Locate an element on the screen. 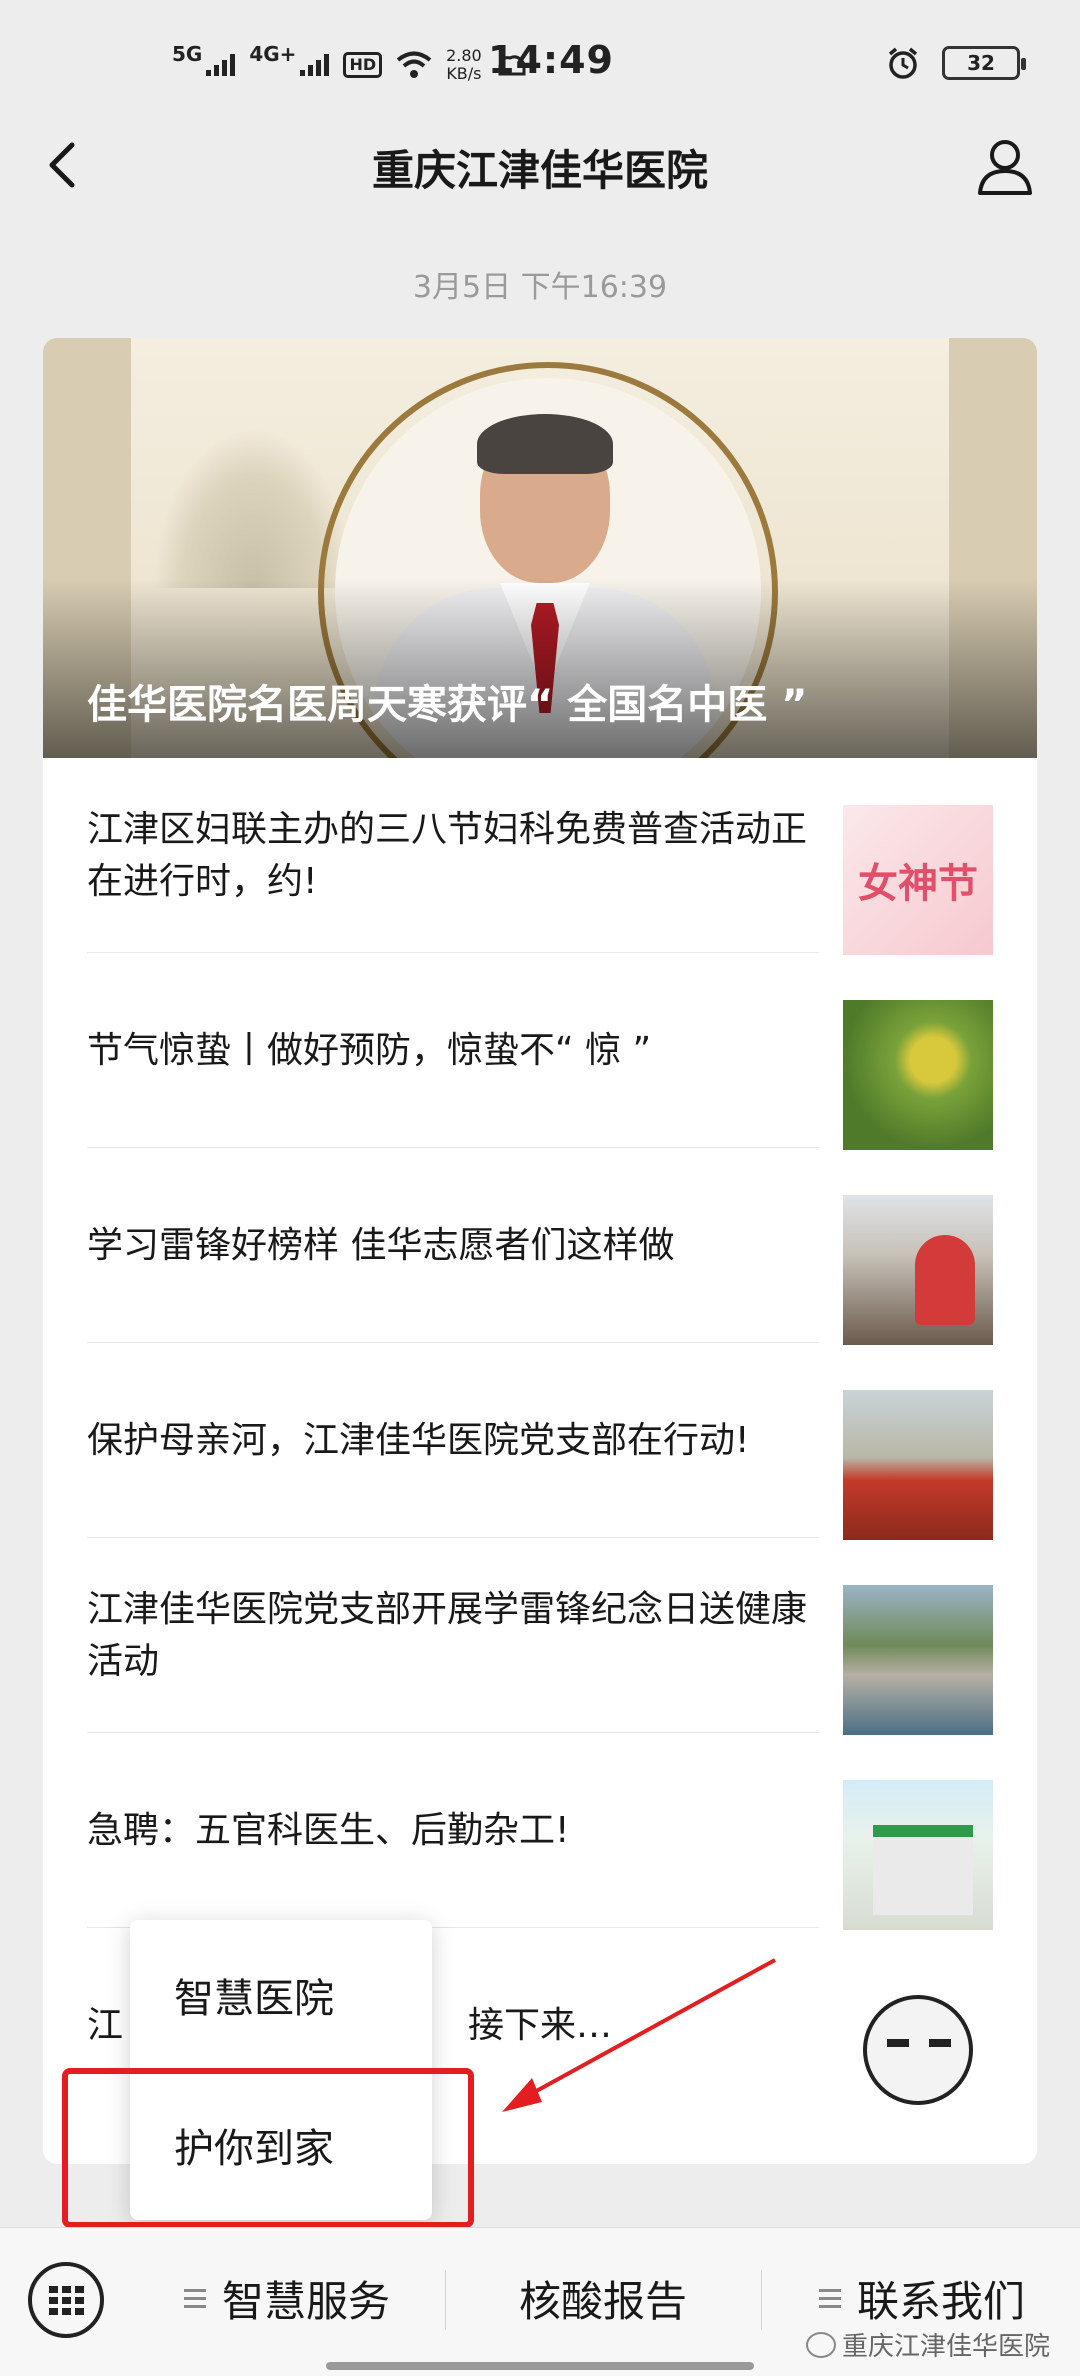 The width and height of the screenshot is (1080, 2376). annotation-arrow-icon is located at coordinates (639, 2035).